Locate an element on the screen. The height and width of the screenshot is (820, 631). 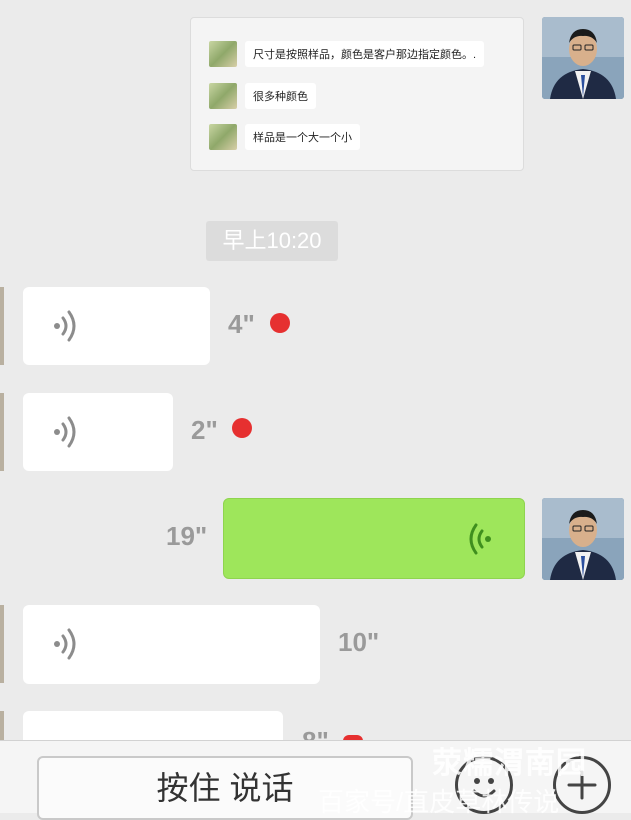
forwarded-message-row: 样品是一个大一个小 is located at coordinates (284, 137).